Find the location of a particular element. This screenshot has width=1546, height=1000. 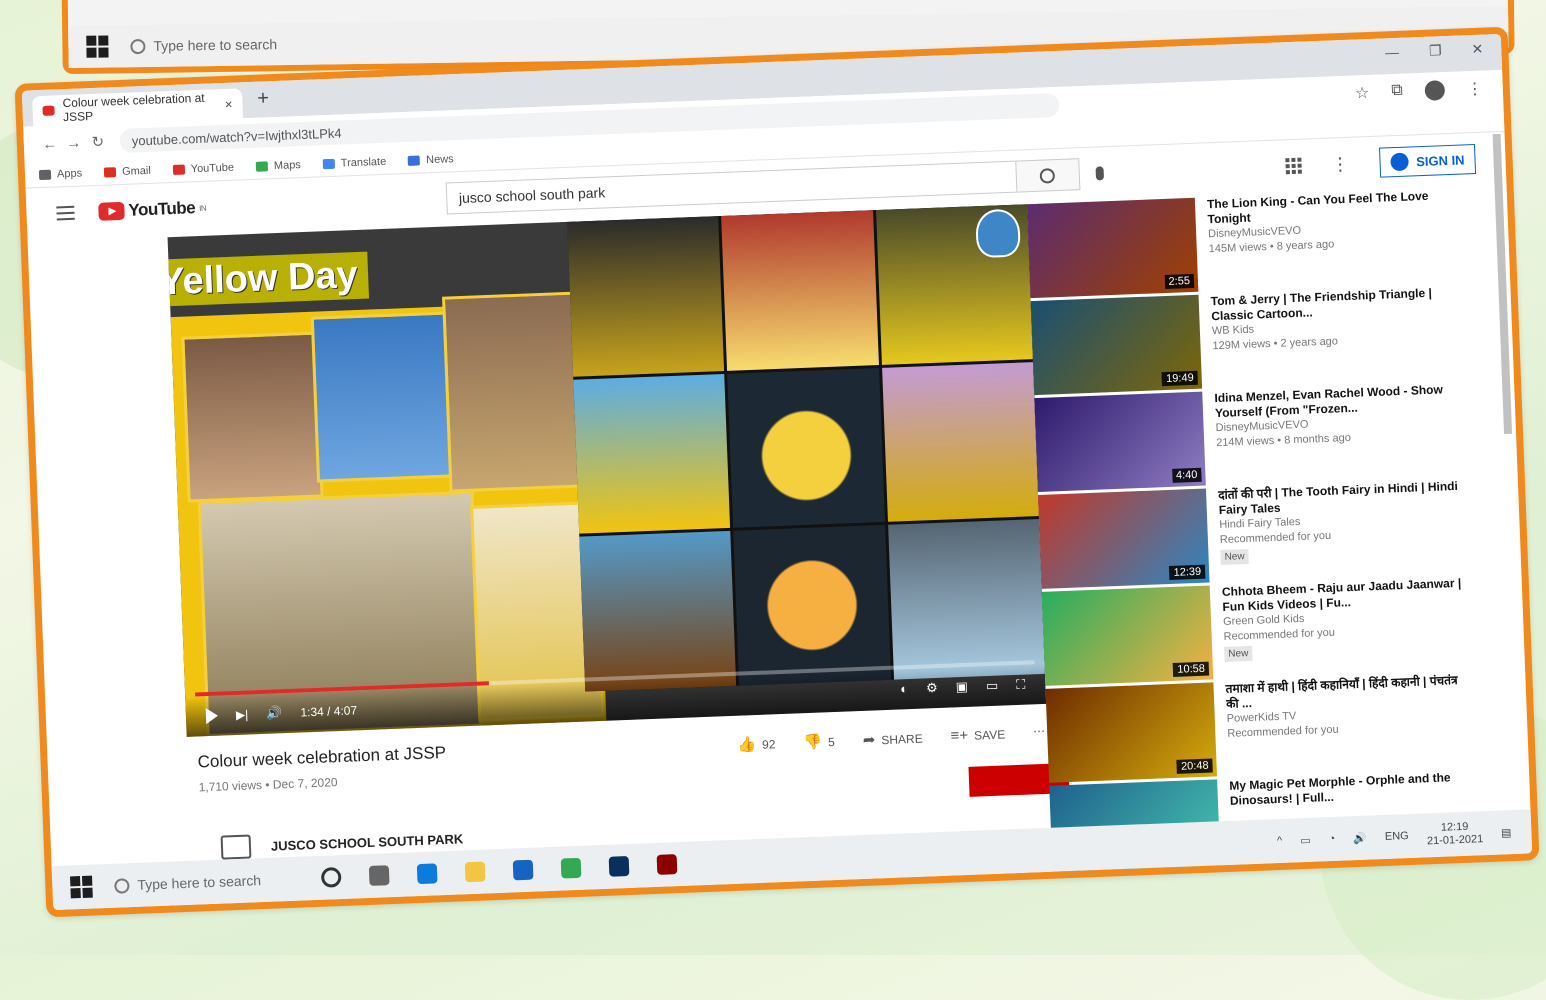

gmail-icon is located at coordinates (110, 172).